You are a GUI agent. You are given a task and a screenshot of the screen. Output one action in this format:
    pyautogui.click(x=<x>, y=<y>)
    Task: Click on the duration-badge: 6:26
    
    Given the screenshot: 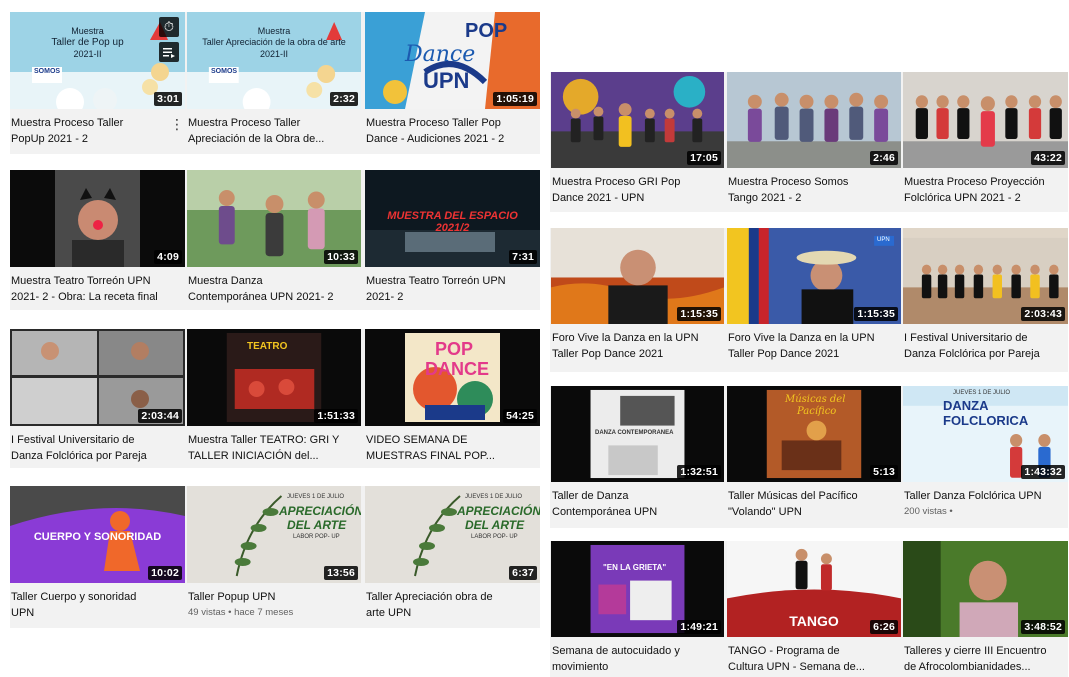 What is the action you would take?
    pyautogui.click(x=884, y=627)
    